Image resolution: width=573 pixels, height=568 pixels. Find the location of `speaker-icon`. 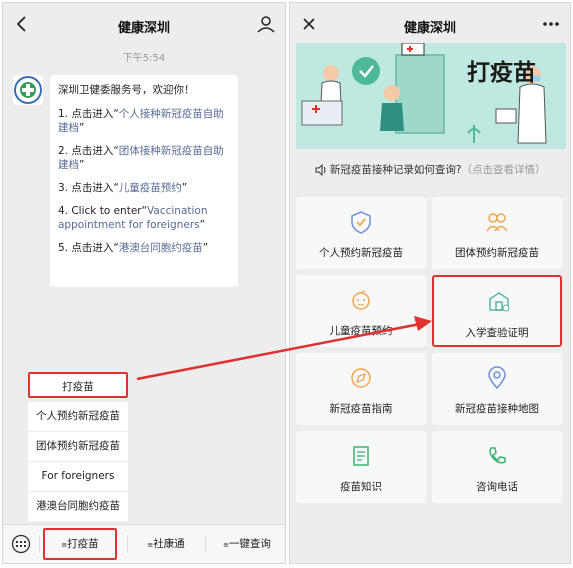

speaker-icon is located at coordinates (320, 170).